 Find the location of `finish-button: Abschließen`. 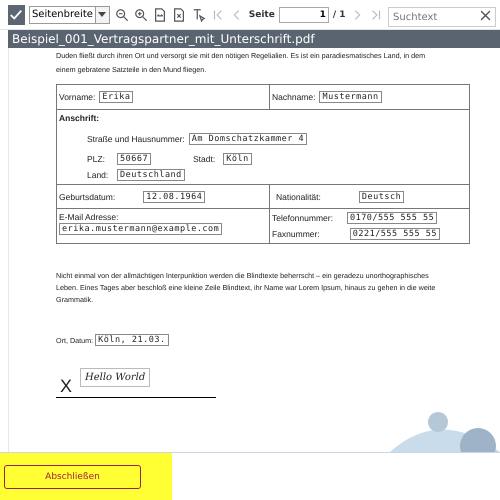

finish-button: Abschließen is located at coordinates (72, 476).